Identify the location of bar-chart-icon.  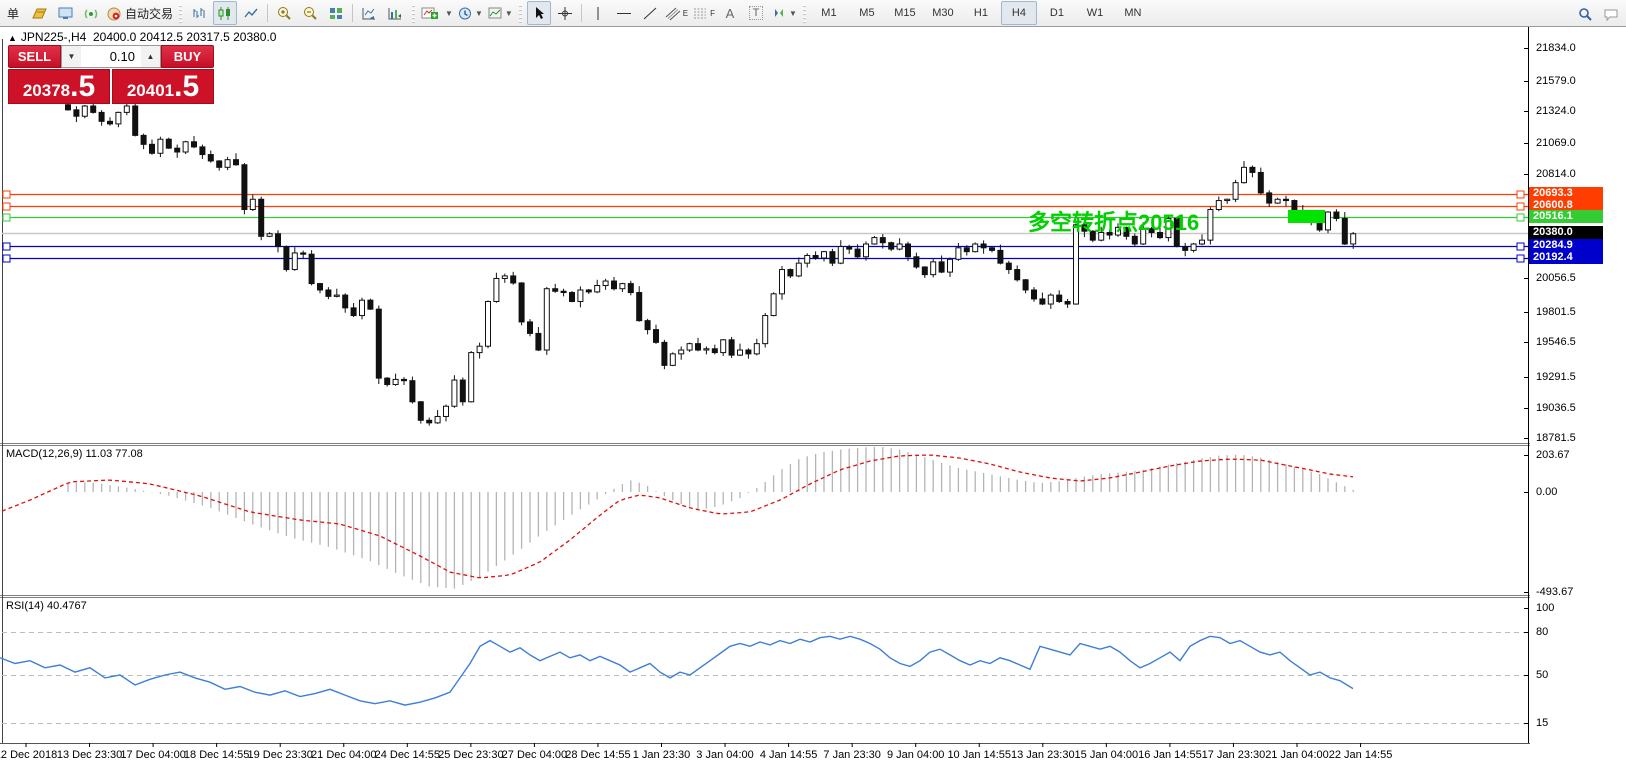
(199, 13).